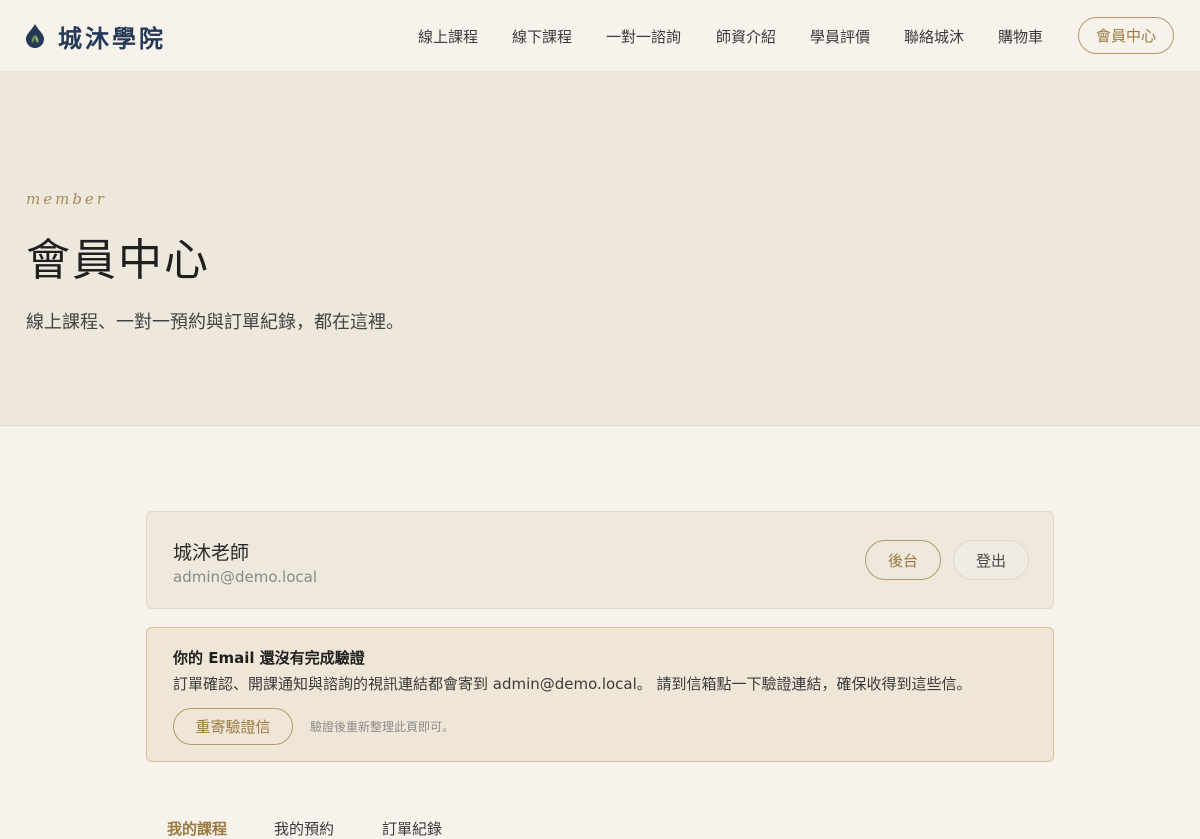 This screenshot has height=839, width=1200. Describe the element at coordinates (448, 36) in the screenshot. I see `nav-online-courses: 線上課程` at that location.